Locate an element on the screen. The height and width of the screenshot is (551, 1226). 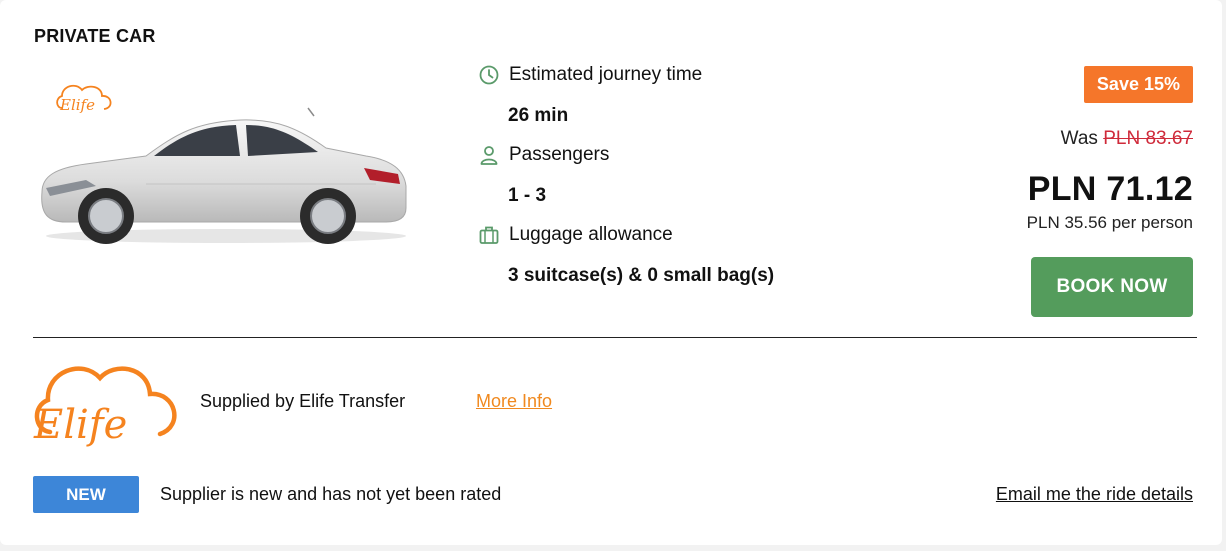
elife-logo-text: Elife is located at coordinates (80, 425).